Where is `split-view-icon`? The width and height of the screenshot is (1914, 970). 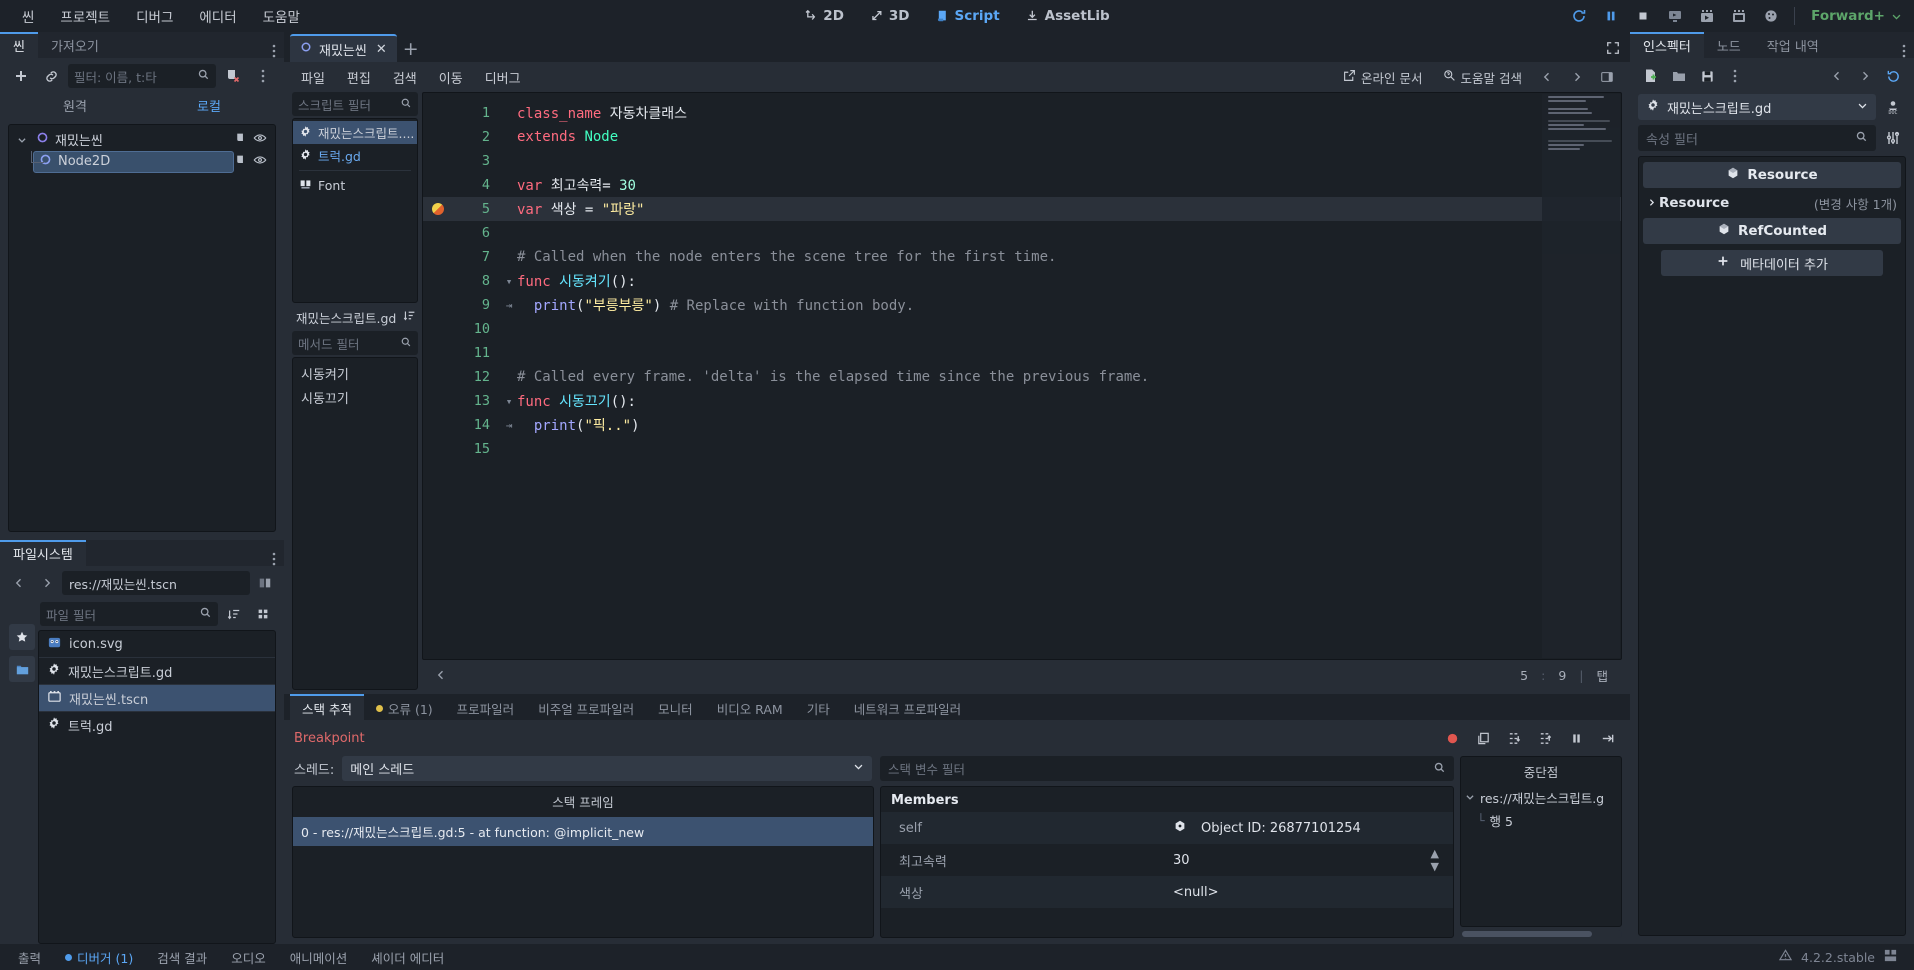
split-view-icon is located at coordinates (265, 583).